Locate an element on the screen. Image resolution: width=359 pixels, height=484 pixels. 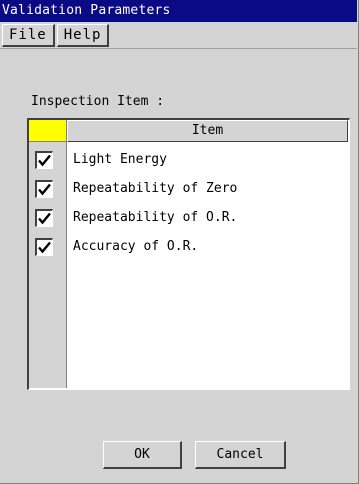
menu-bar: File Help is located at coordinates (56, 35).